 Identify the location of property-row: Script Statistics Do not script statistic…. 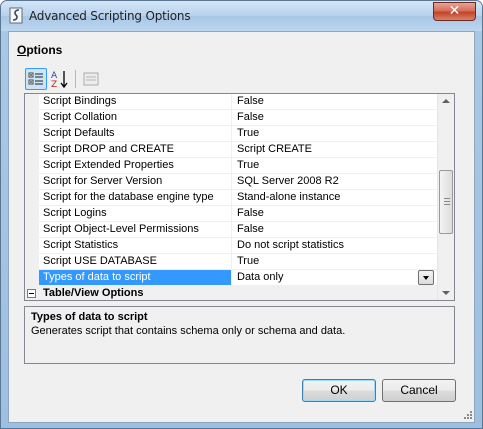
(238, 246).